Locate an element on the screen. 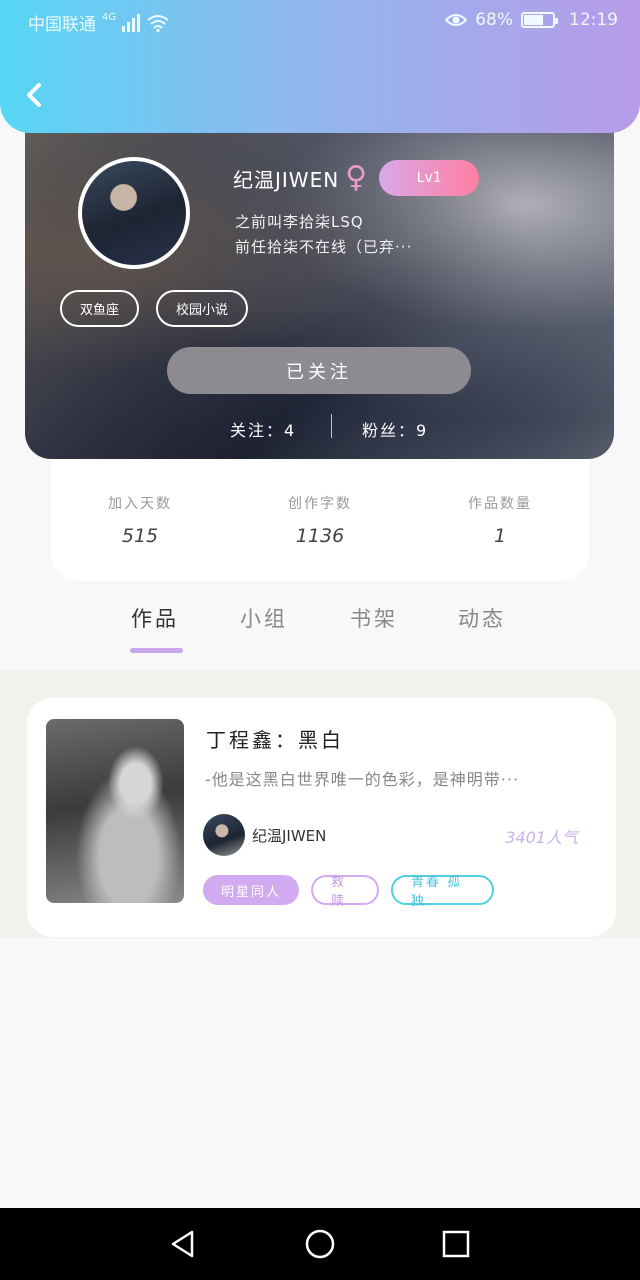  clock: 12:19 is located at coordinates (593, 20).